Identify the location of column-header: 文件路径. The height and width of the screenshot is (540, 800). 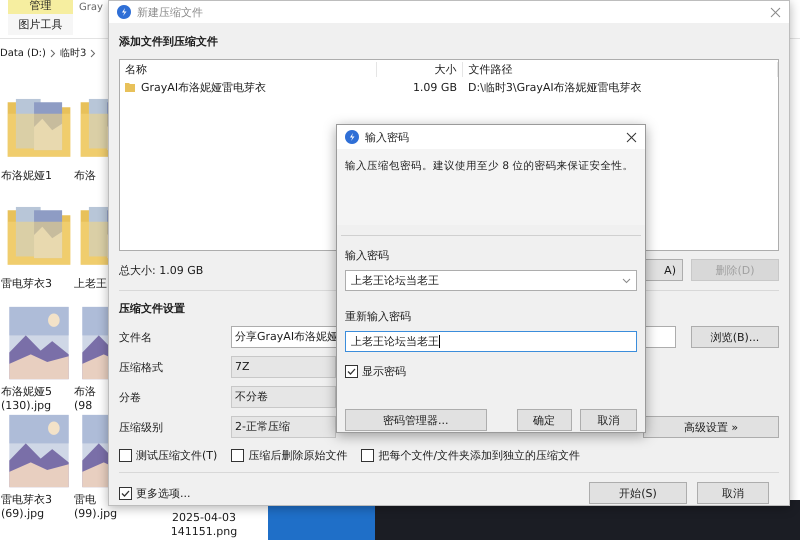
(620, 69).